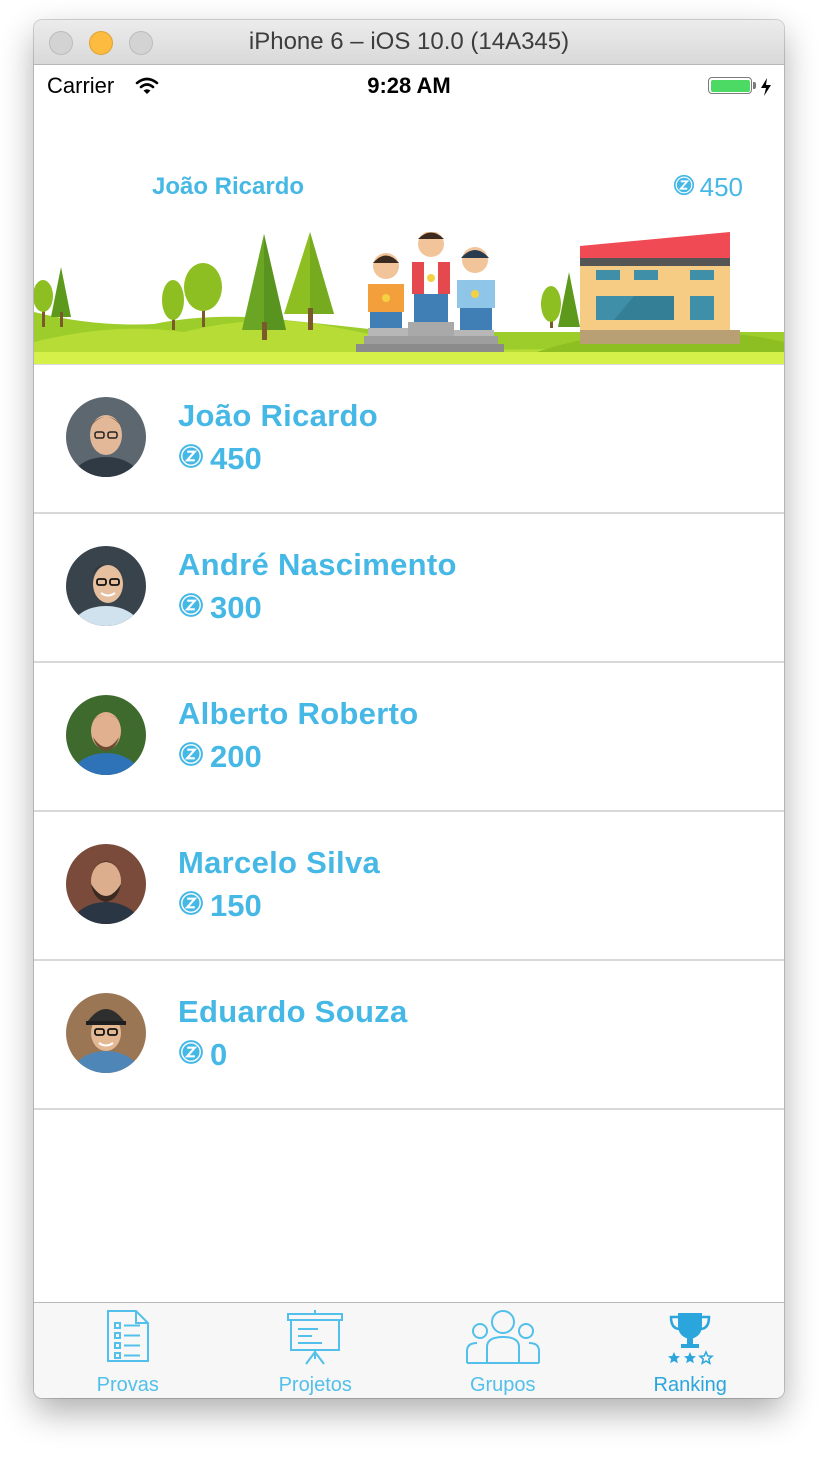  What do you see at coordinates (409, 170) in the screenshot?
I see `current-user-header: João Ricardo 450` at bounding box center [409, 170].